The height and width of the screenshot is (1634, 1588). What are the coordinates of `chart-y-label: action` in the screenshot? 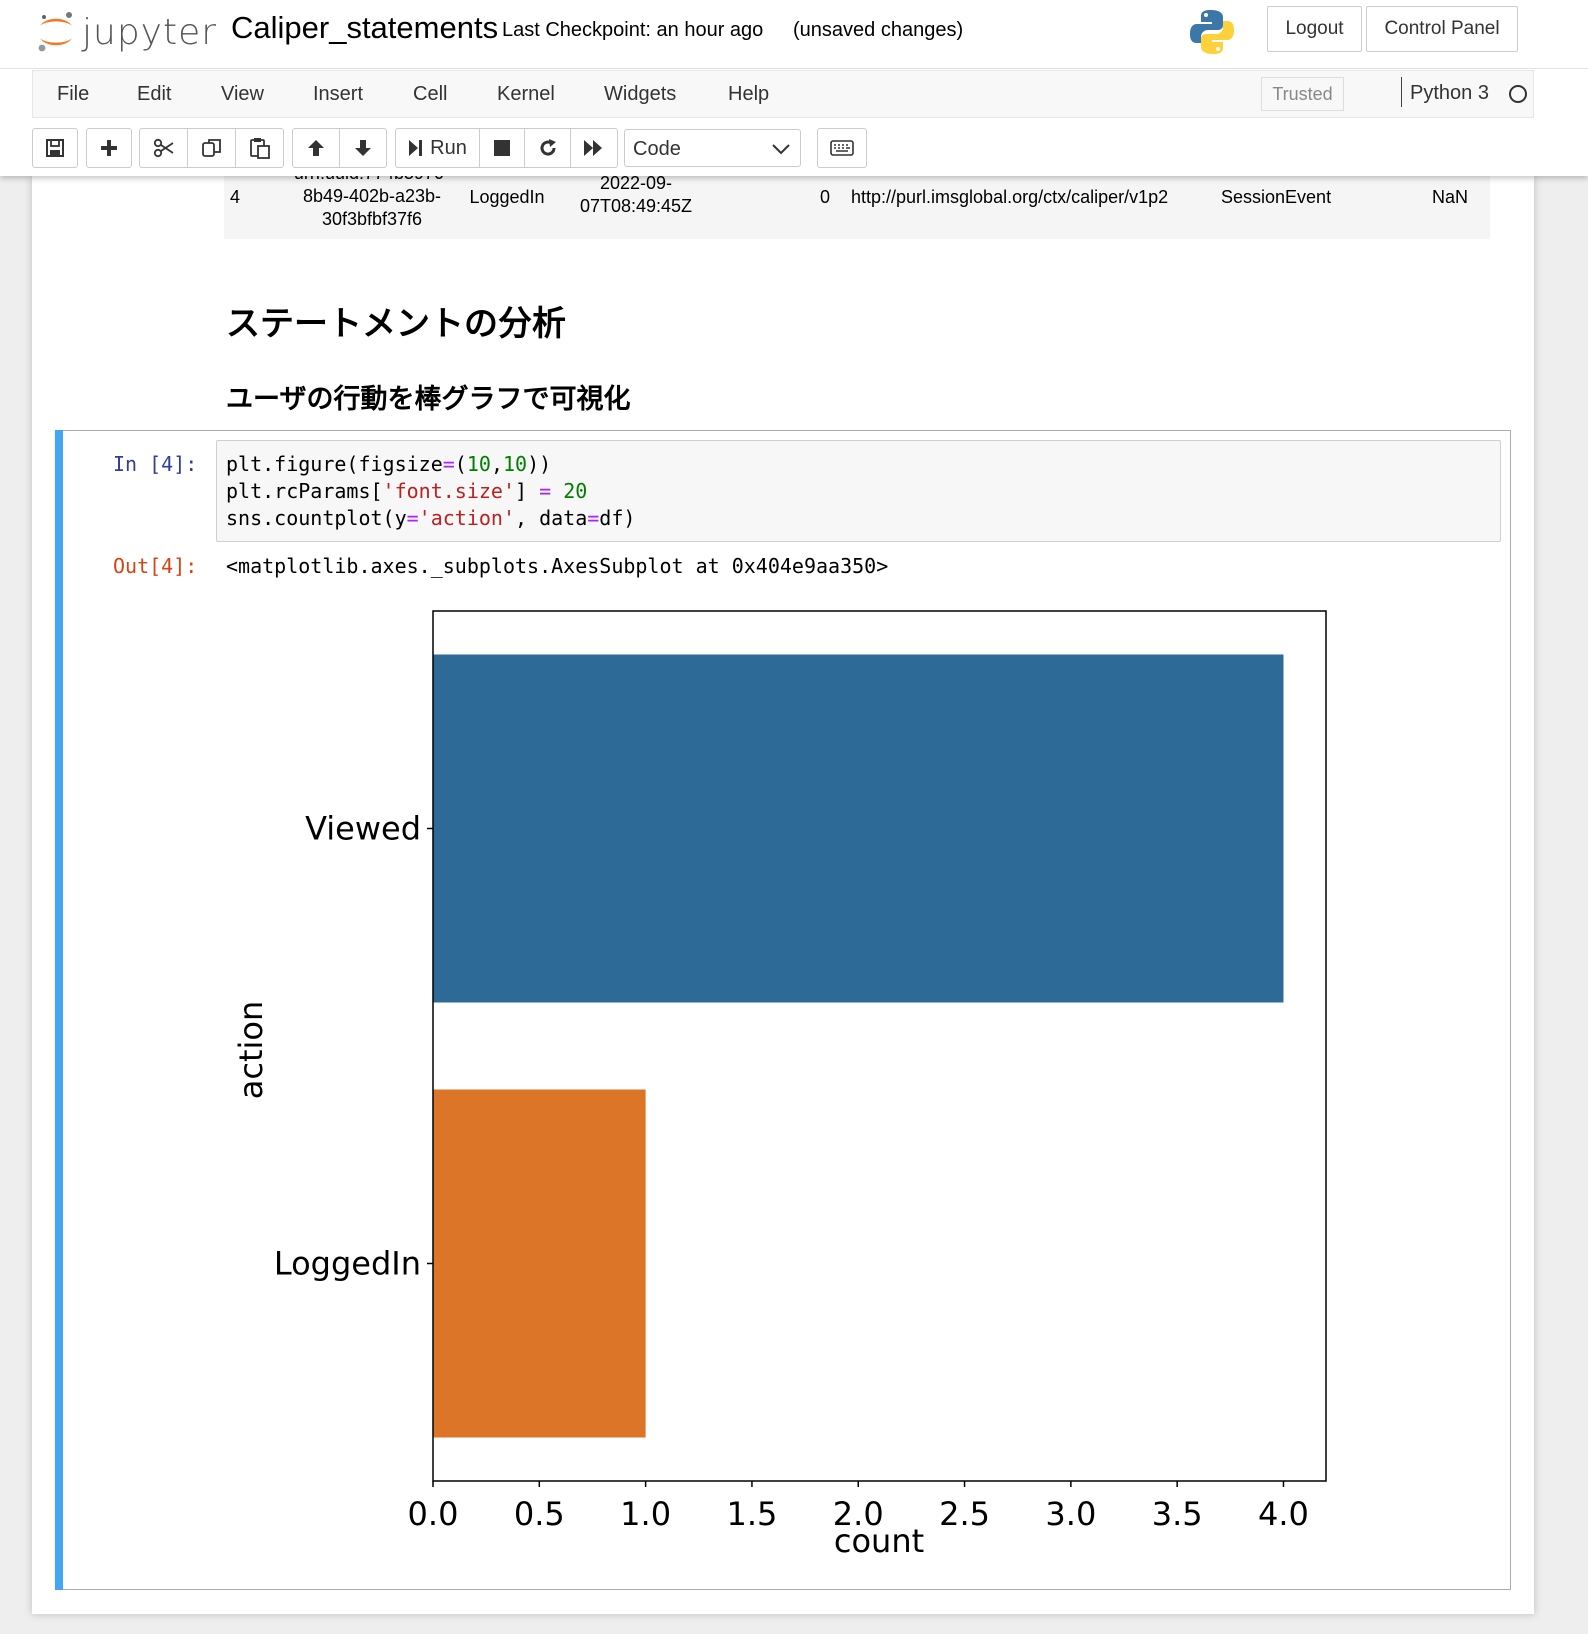 It's located at (251, 1050).